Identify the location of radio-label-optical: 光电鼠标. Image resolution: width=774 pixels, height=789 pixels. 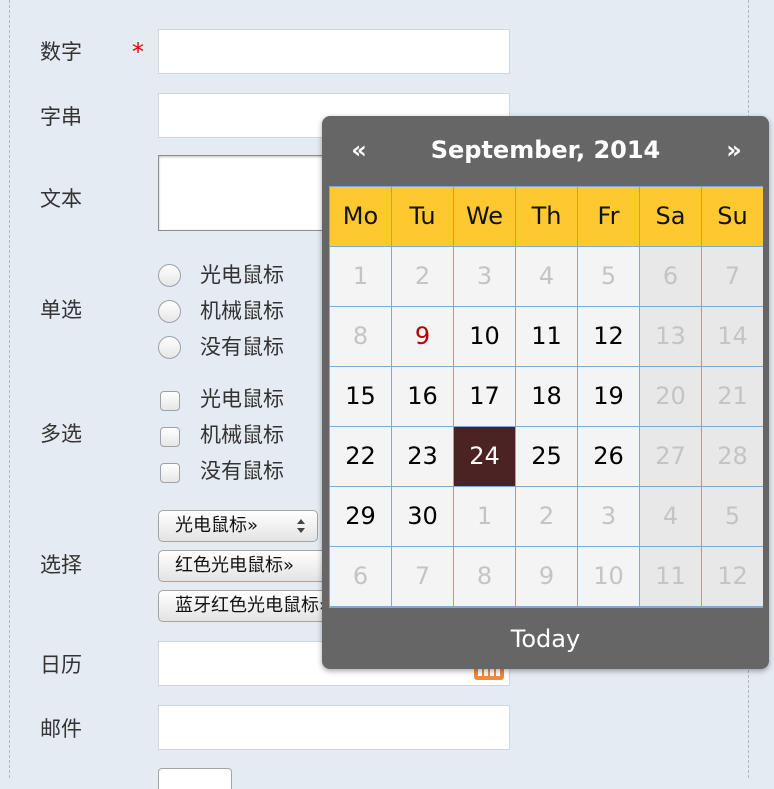
(242, 275).